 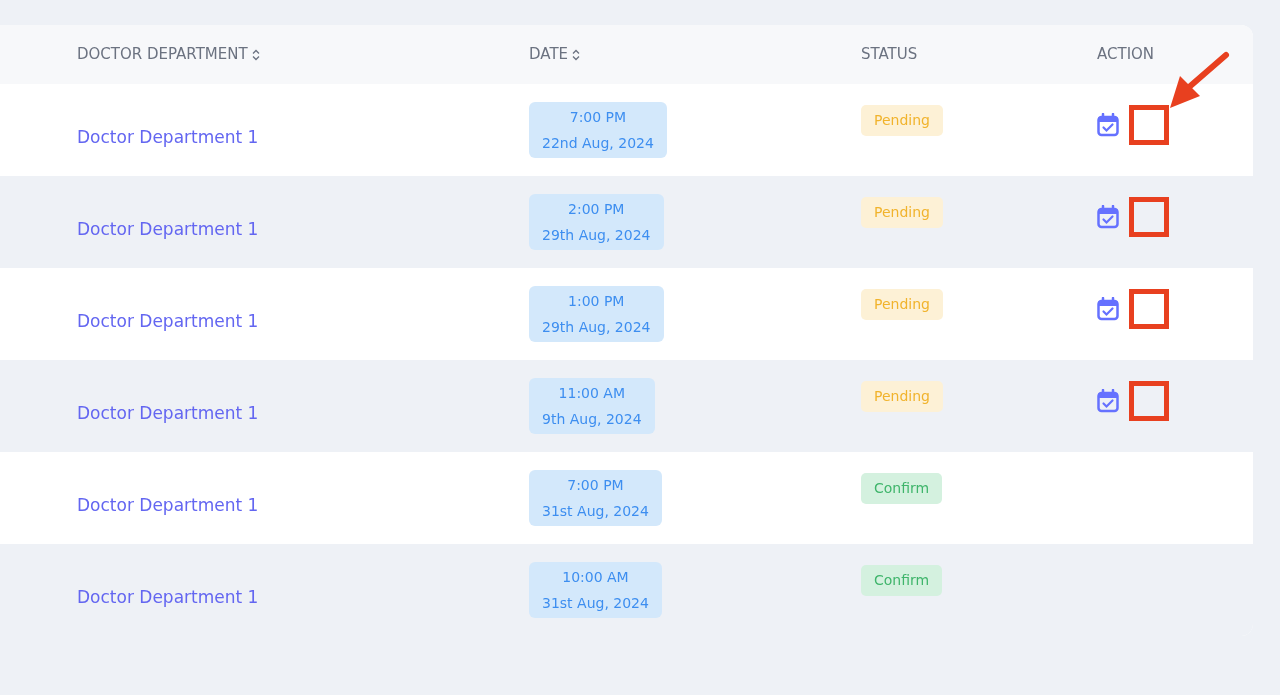 What do you see at coordinates (162, 54) in the screenshot?
I see `column-header: DOCTOR DEPARTMENT` at bounding box center [162, 54].